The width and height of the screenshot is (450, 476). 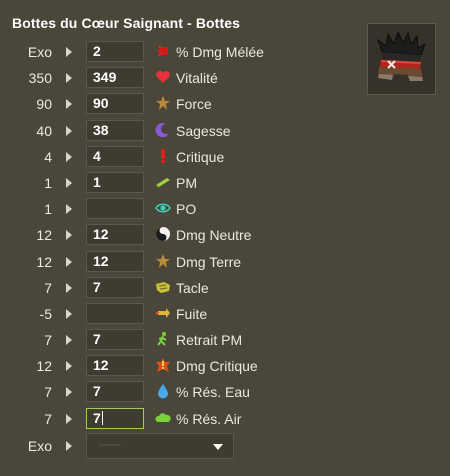 I want to click on stat-label: % Rés. Eau, so click(x=213, y=392).